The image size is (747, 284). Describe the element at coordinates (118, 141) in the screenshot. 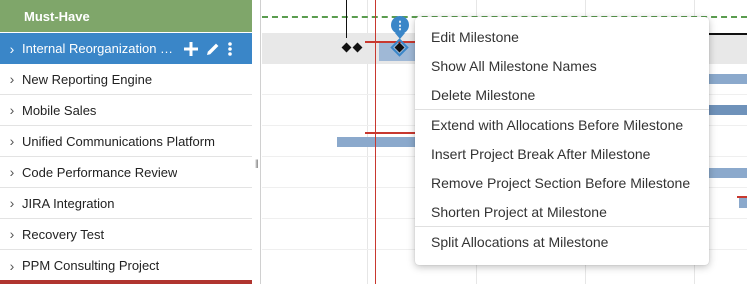

I see `project-label: Unified Communications Platform` at that location.